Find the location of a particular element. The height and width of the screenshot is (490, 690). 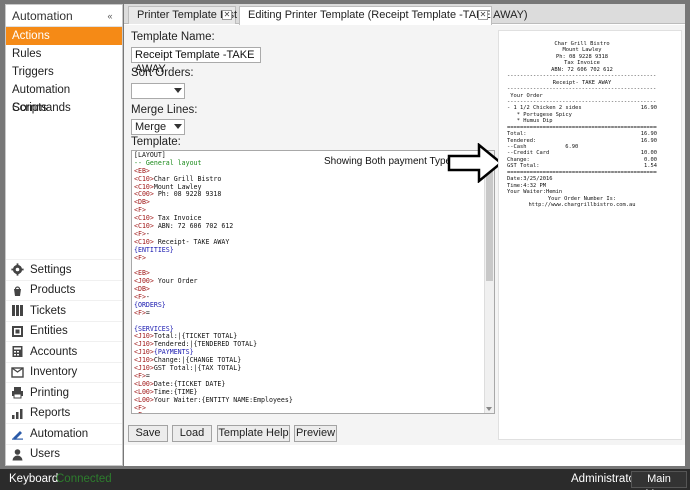

code-text: ABN: 72 606 702 612 is located at coordinates (193, 226).